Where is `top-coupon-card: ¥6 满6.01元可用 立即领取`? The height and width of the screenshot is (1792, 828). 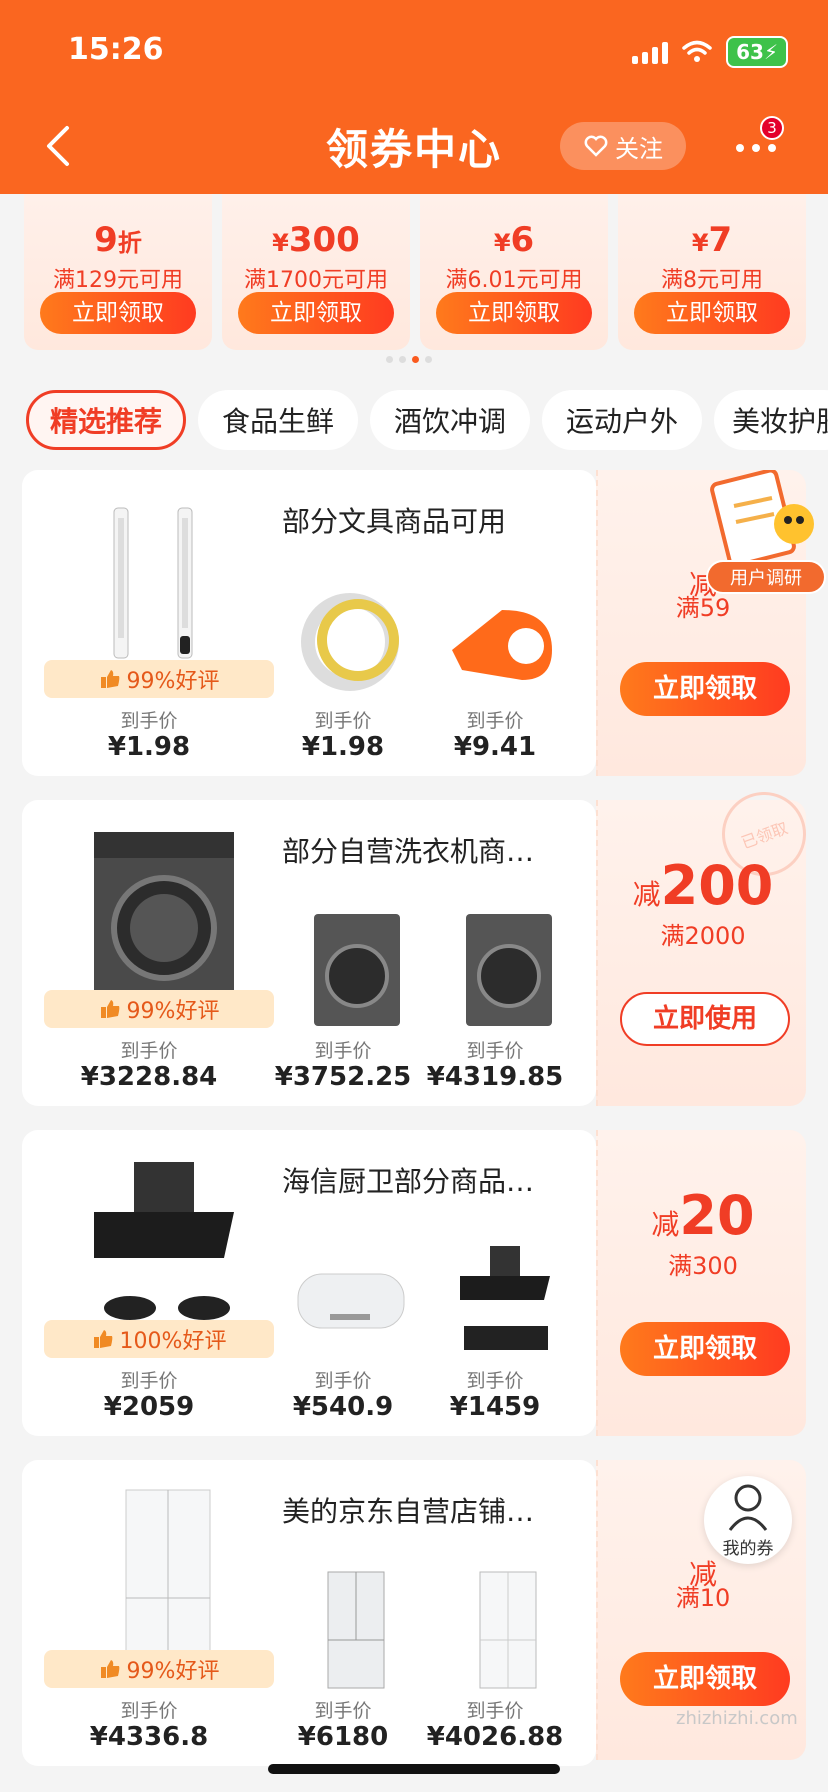
top-coupon-card: ¥6 满6.01元可用 立即领取 is located at coordinates (514, 272).